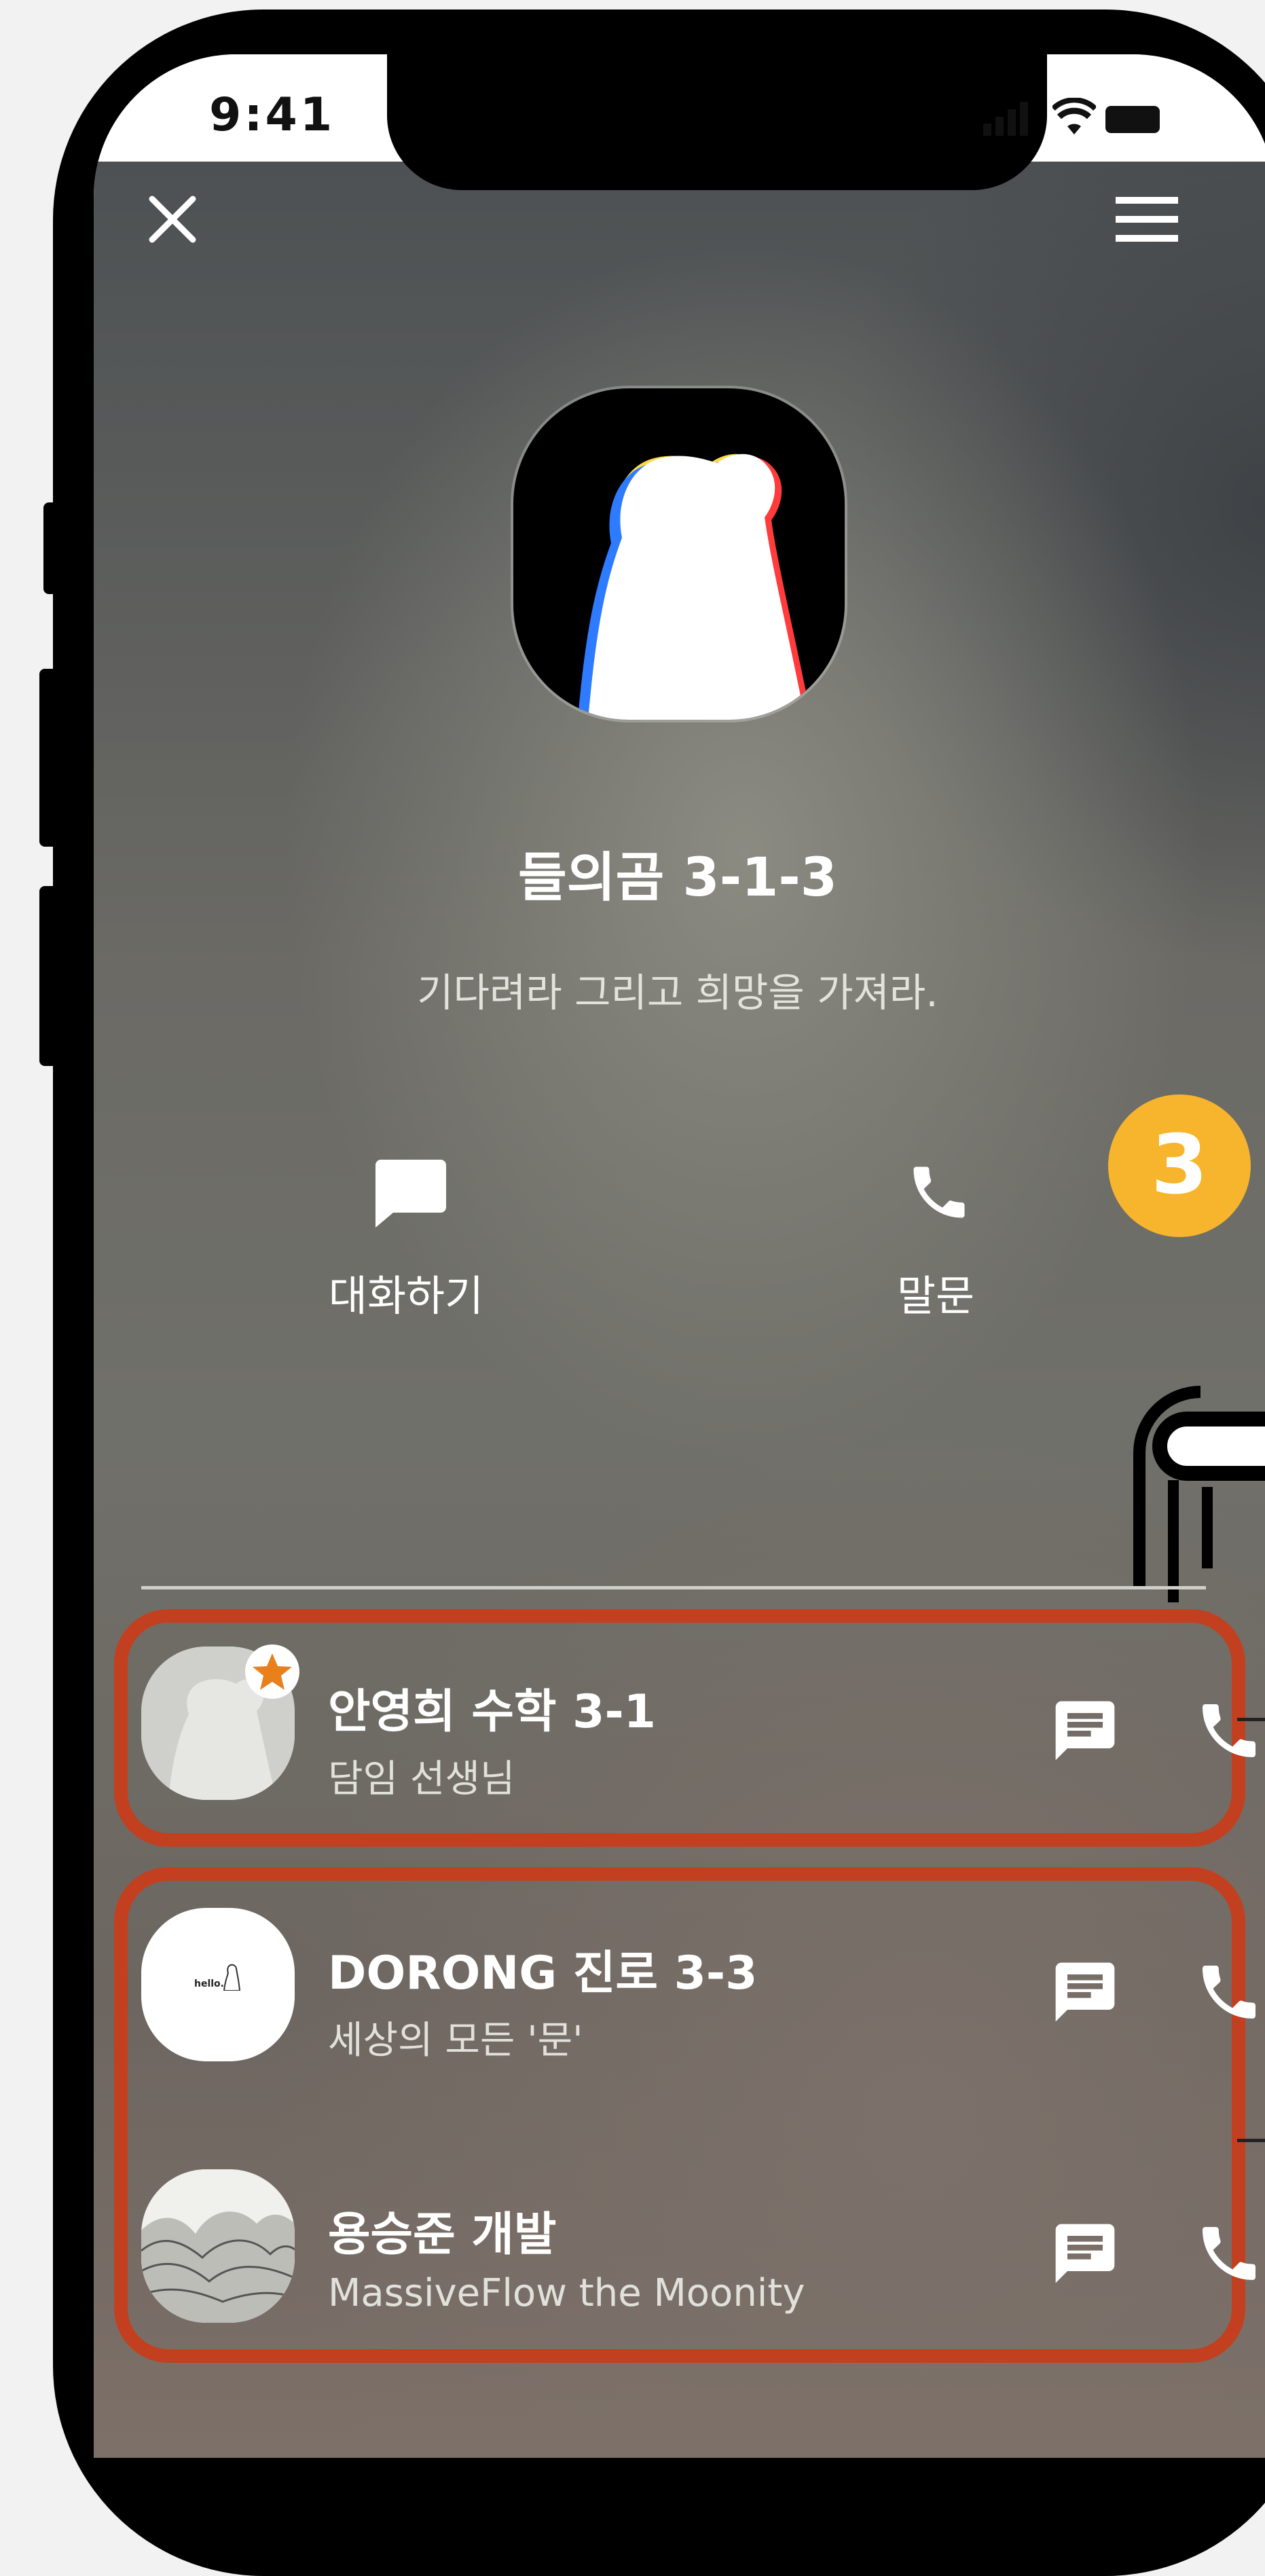  I want to click on friend-subtitle: 세상의 모든 '문', so click(455, 2041).